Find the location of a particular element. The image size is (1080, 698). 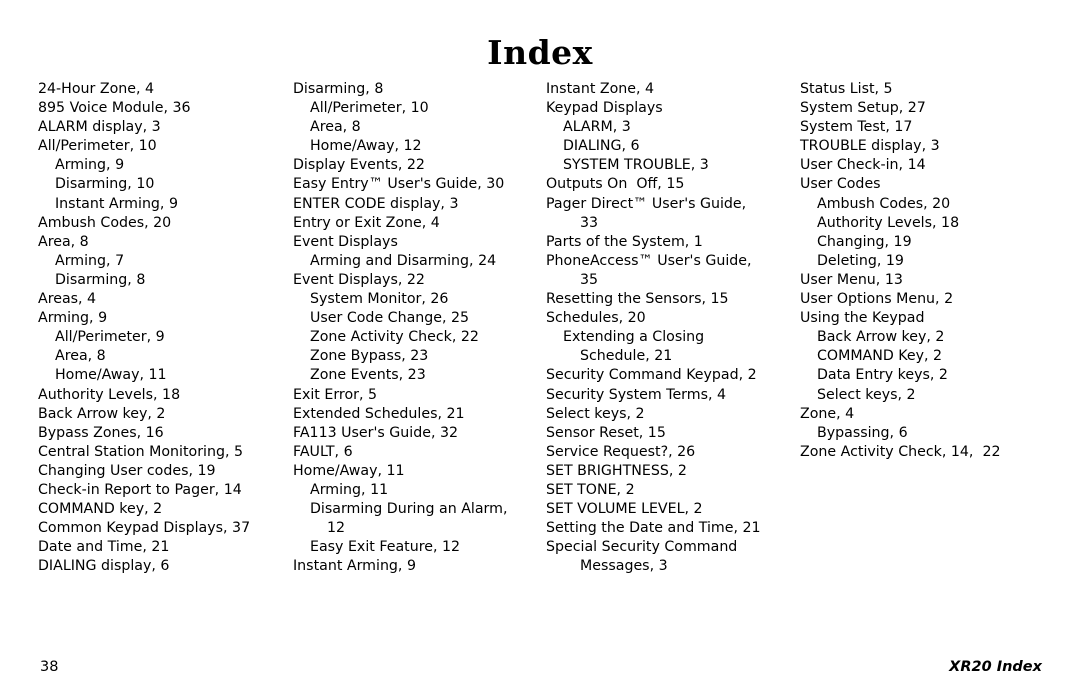

index-entry: Extending a Closing is located at coordinates (634, 337).